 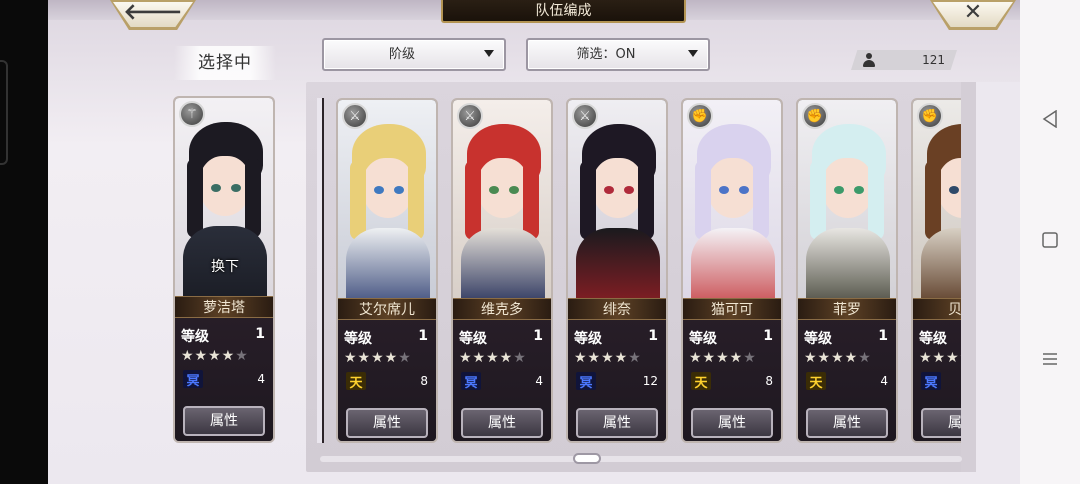 What do you see at coordinates (225, 63) in the screenshot?
I see `selecting-label: 选择中` at bounding box center [225, 63].